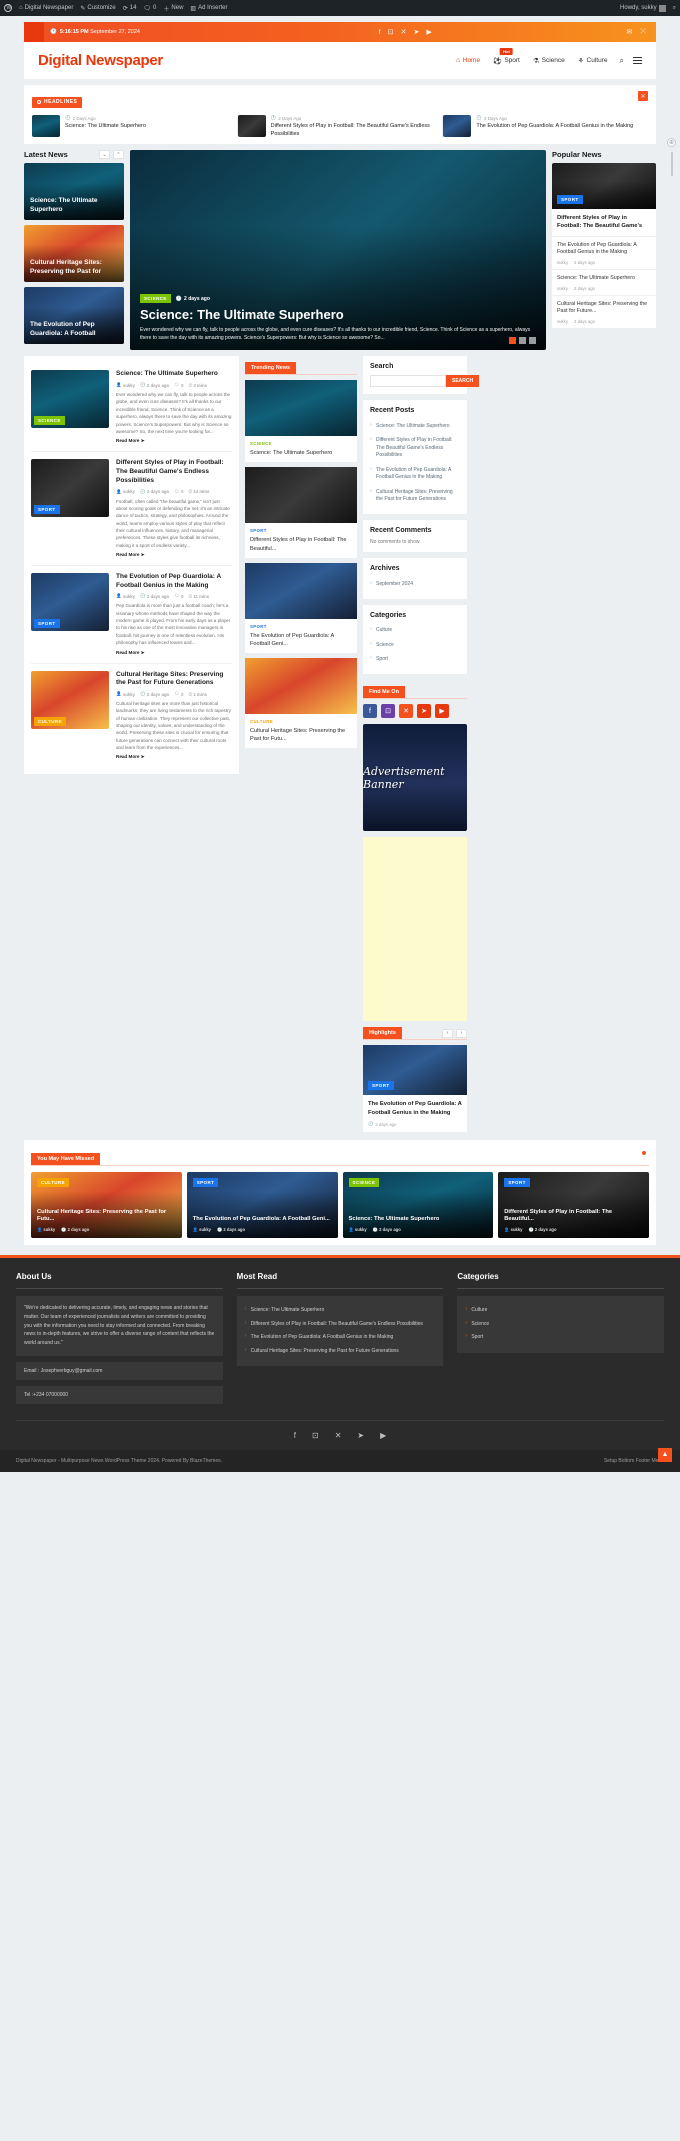 The image size is (680, 2141). Describe the element at coordinates (119, 1370) in the screenshot. I see `footer-email: Email : Josephverbguy@gmail.com` at that location.